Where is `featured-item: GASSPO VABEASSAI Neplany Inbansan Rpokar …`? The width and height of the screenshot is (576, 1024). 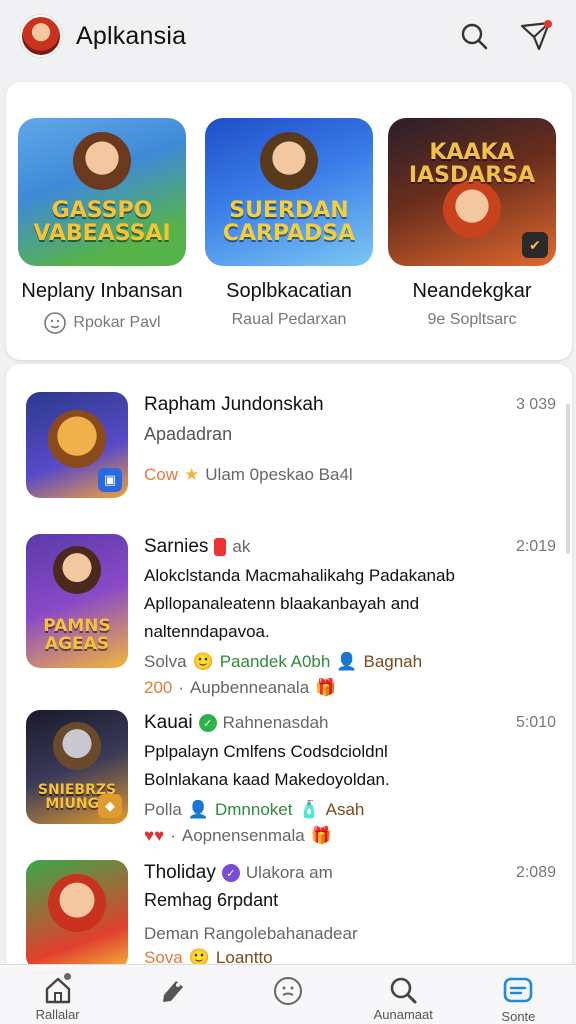
featured-item: GASSPO VABEASSAI Neplany Inbansan Rpokar … is located at coordinates (102, 226).